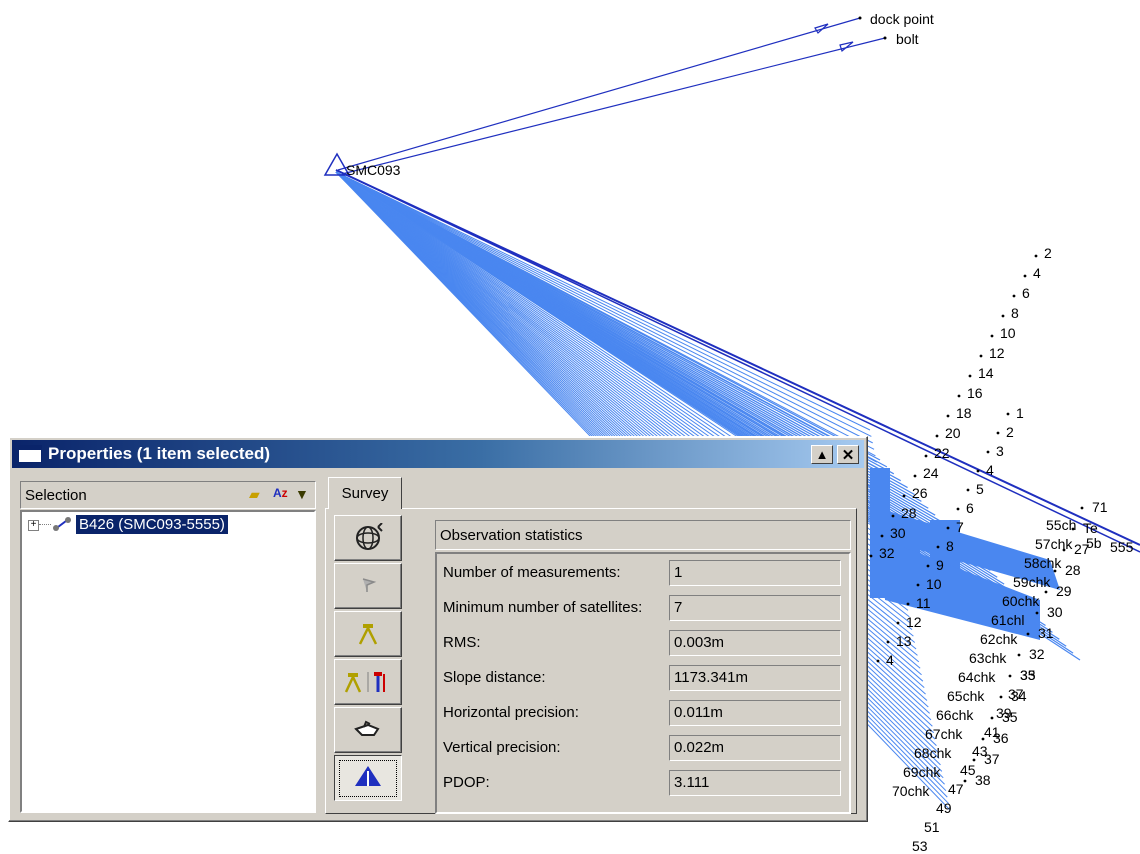 The height and width of the screenshot is (854, 1140). Describe the element at coordinates (755, 783) in the screenshot. I see `stat-value: 3.111` at that location.